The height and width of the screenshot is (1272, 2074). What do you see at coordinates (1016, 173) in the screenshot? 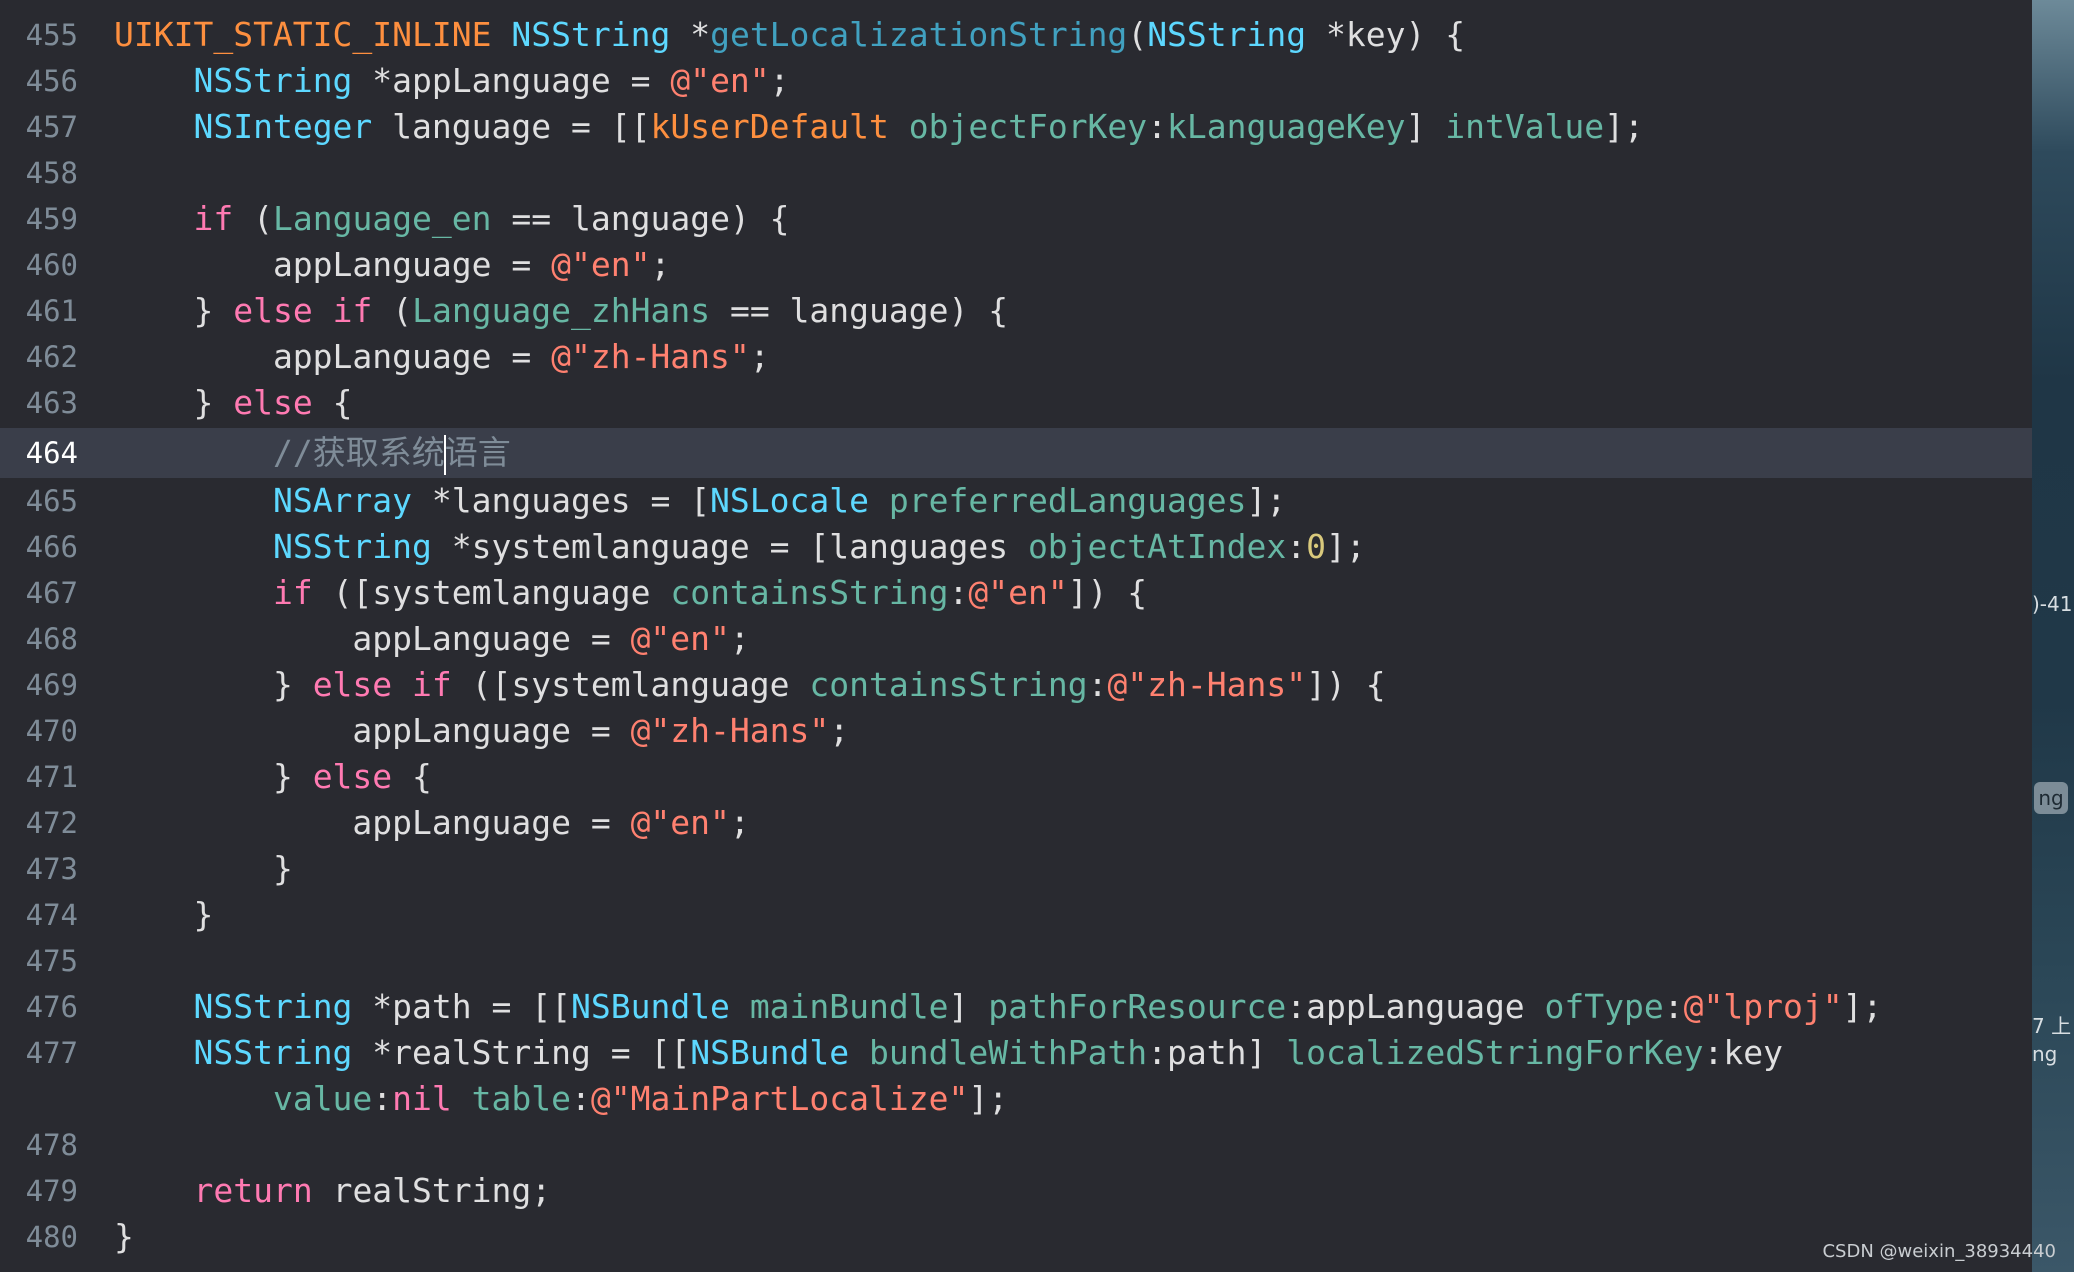
I see `code-line: 458` at bounding box center [1016, 173].